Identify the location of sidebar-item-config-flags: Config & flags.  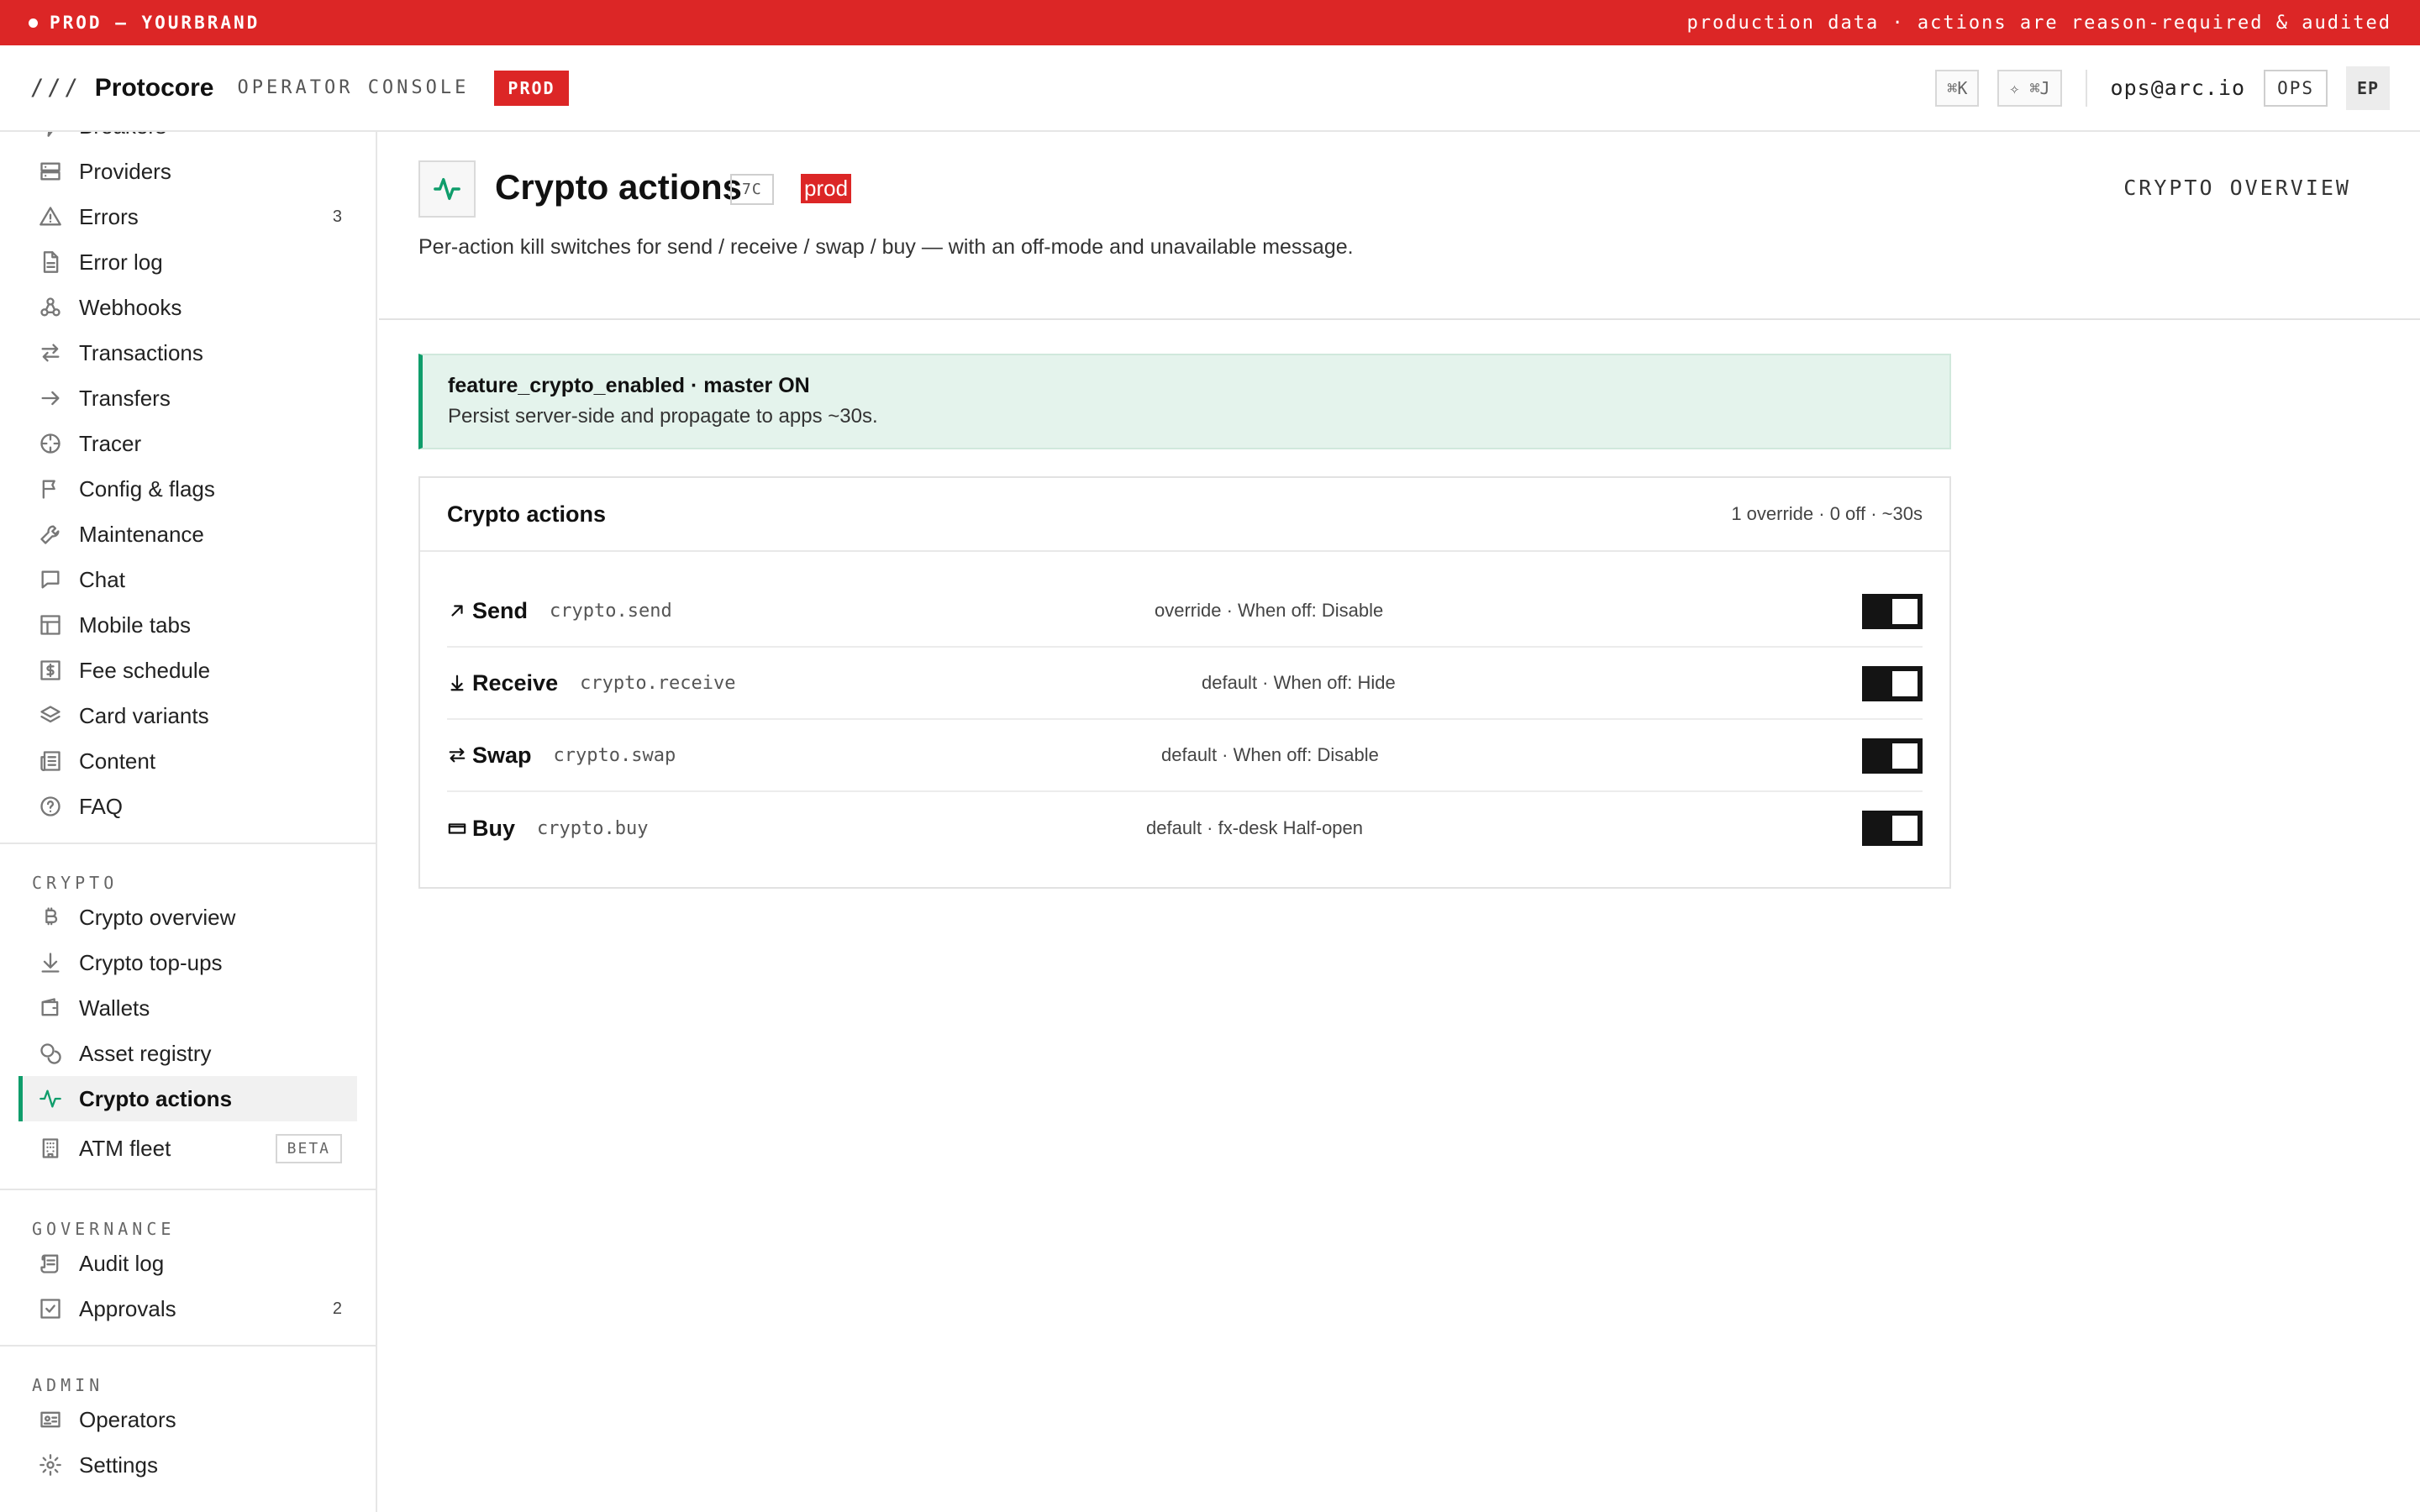
(188, 489).